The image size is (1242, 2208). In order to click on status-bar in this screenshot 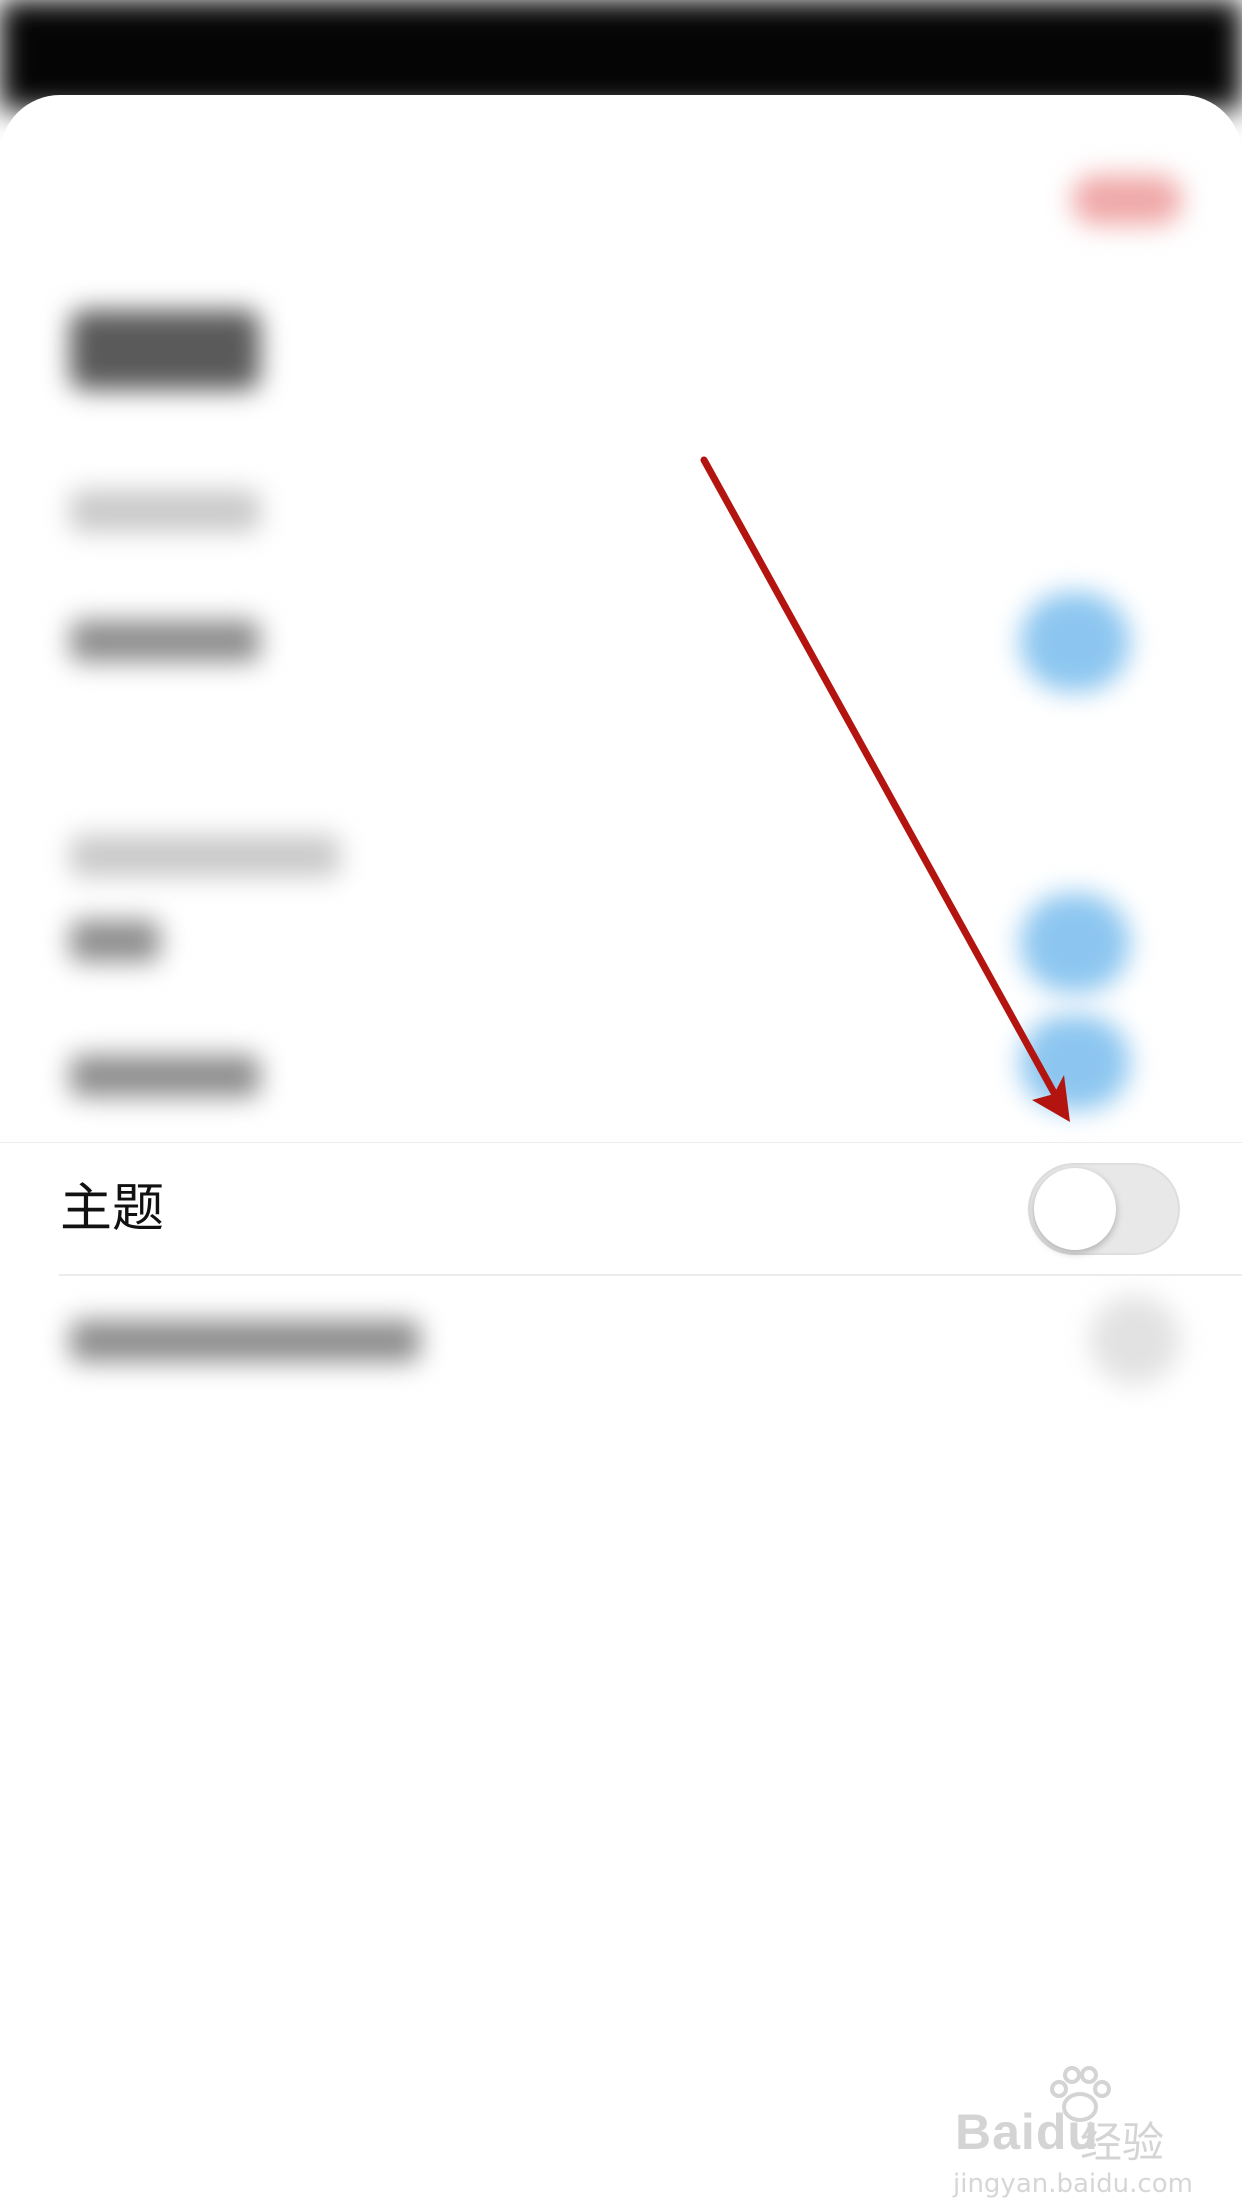, I will do `click(621, 55)`.